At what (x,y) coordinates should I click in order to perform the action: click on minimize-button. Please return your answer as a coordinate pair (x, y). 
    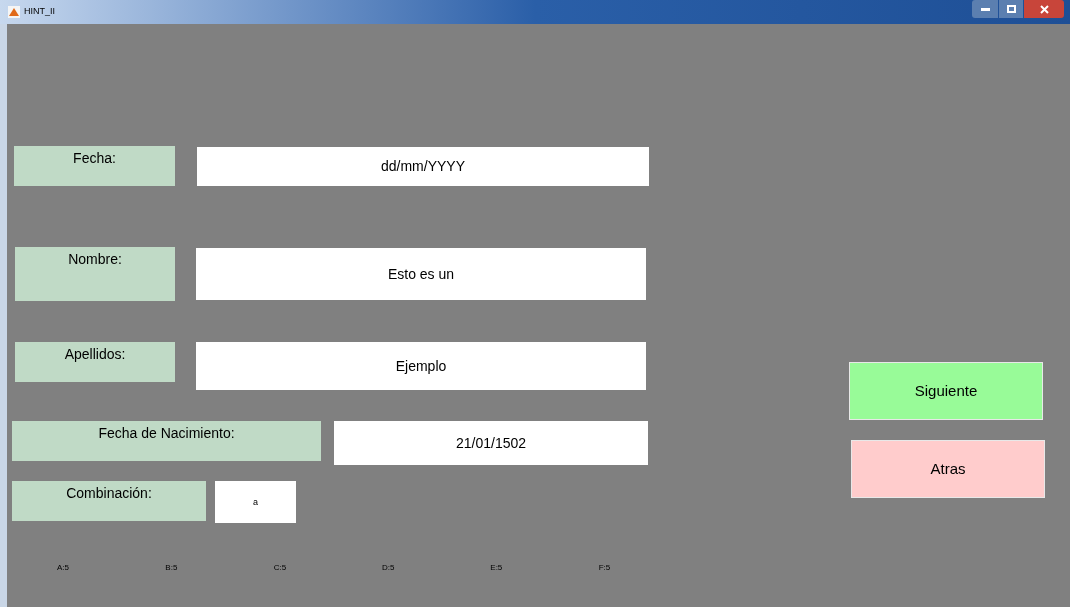
    Looking at the image, I should click on (985, 9).